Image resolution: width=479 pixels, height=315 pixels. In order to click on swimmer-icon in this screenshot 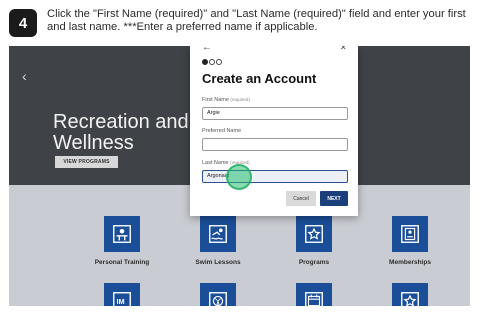, I will do `click(218, 234)`.